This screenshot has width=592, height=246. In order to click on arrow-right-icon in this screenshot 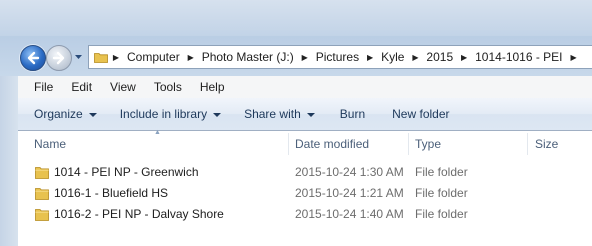, I will do `click(58, 58)`.